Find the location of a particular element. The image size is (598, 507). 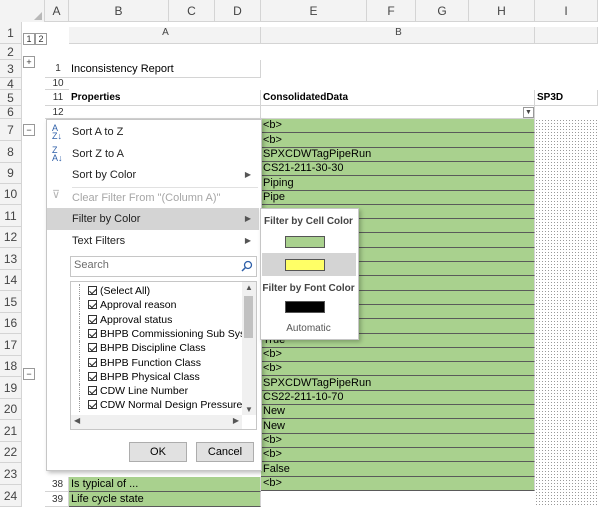

row-header: 24 is located at coordinates (11, 496).